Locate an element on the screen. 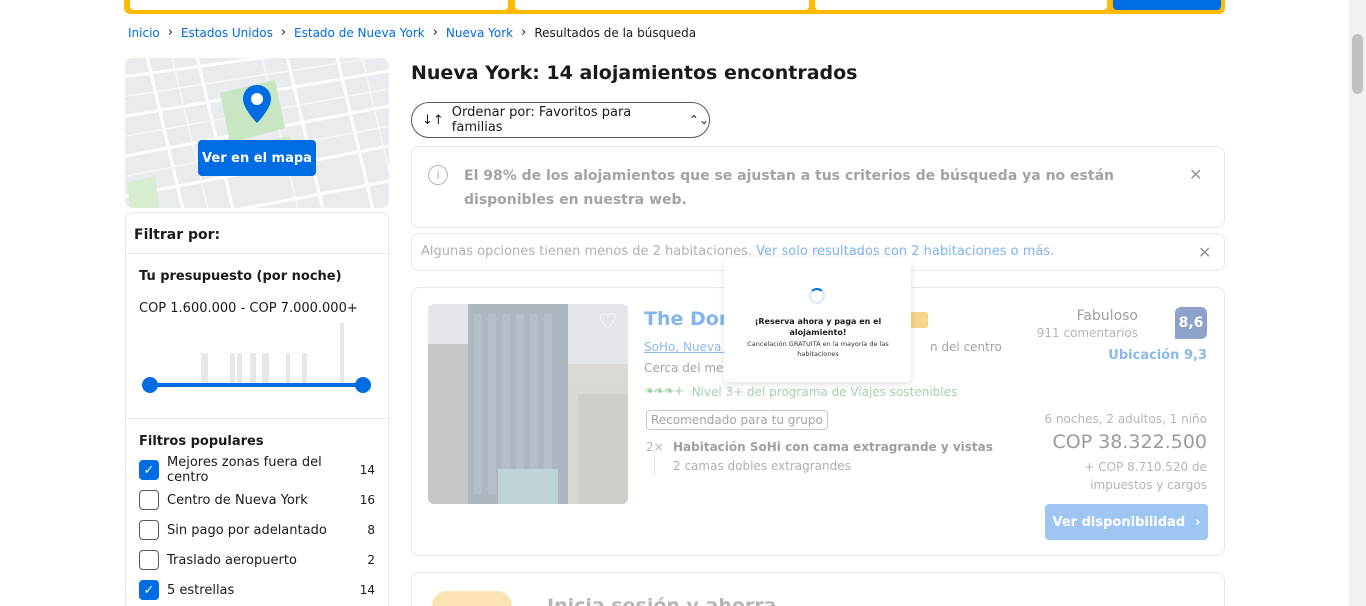  map-image is located at coordinates (257, 133).